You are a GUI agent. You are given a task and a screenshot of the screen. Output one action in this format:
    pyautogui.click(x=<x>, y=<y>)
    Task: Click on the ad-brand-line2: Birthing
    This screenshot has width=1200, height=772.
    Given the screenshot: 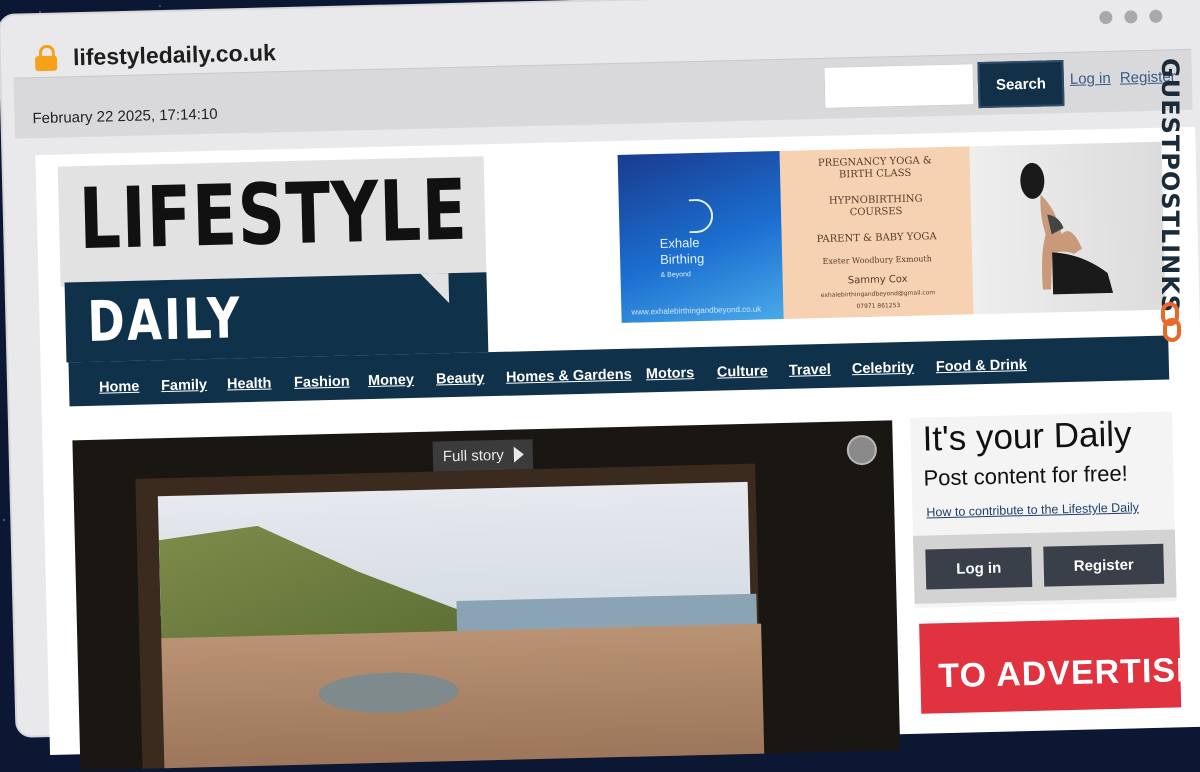 What is the action you would take?
    pyautogui.click(x=682, y=258)
    